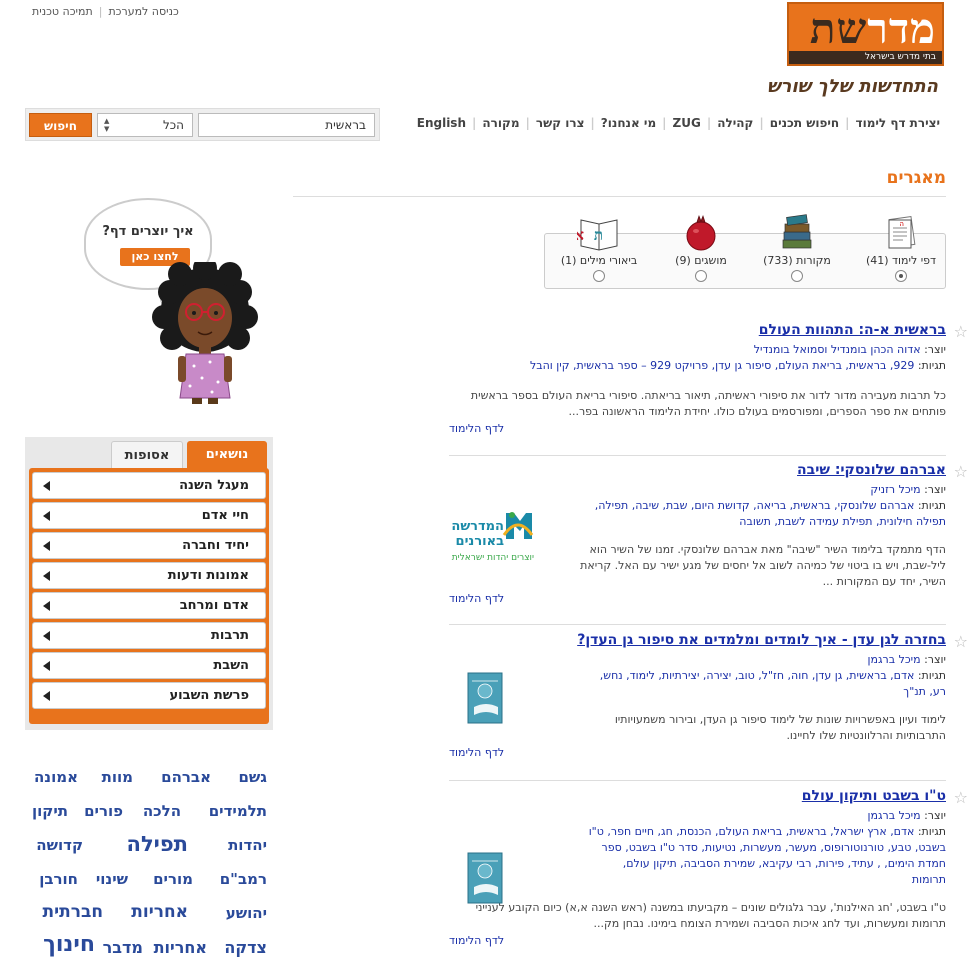  What do you see at coordinates (147, 455) in the screenshot?
I see `tab-collections: אסופות` at bounding box center [147, 455].